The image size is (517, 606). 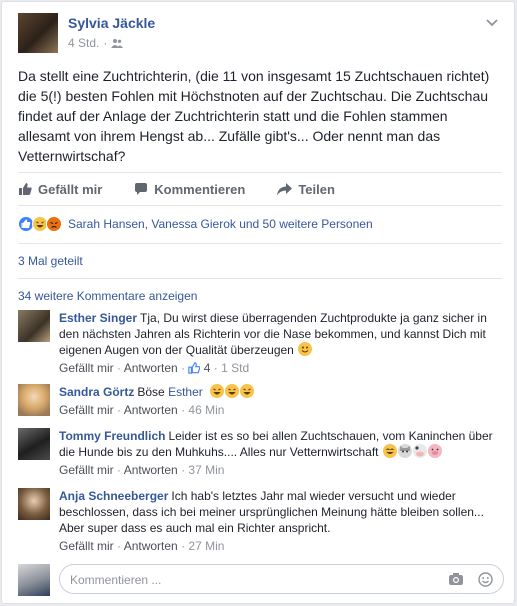 What do you see at coordinates (485, 579) in the screenshot?
I see `emoji-icon` at bounding box center [485, 579].